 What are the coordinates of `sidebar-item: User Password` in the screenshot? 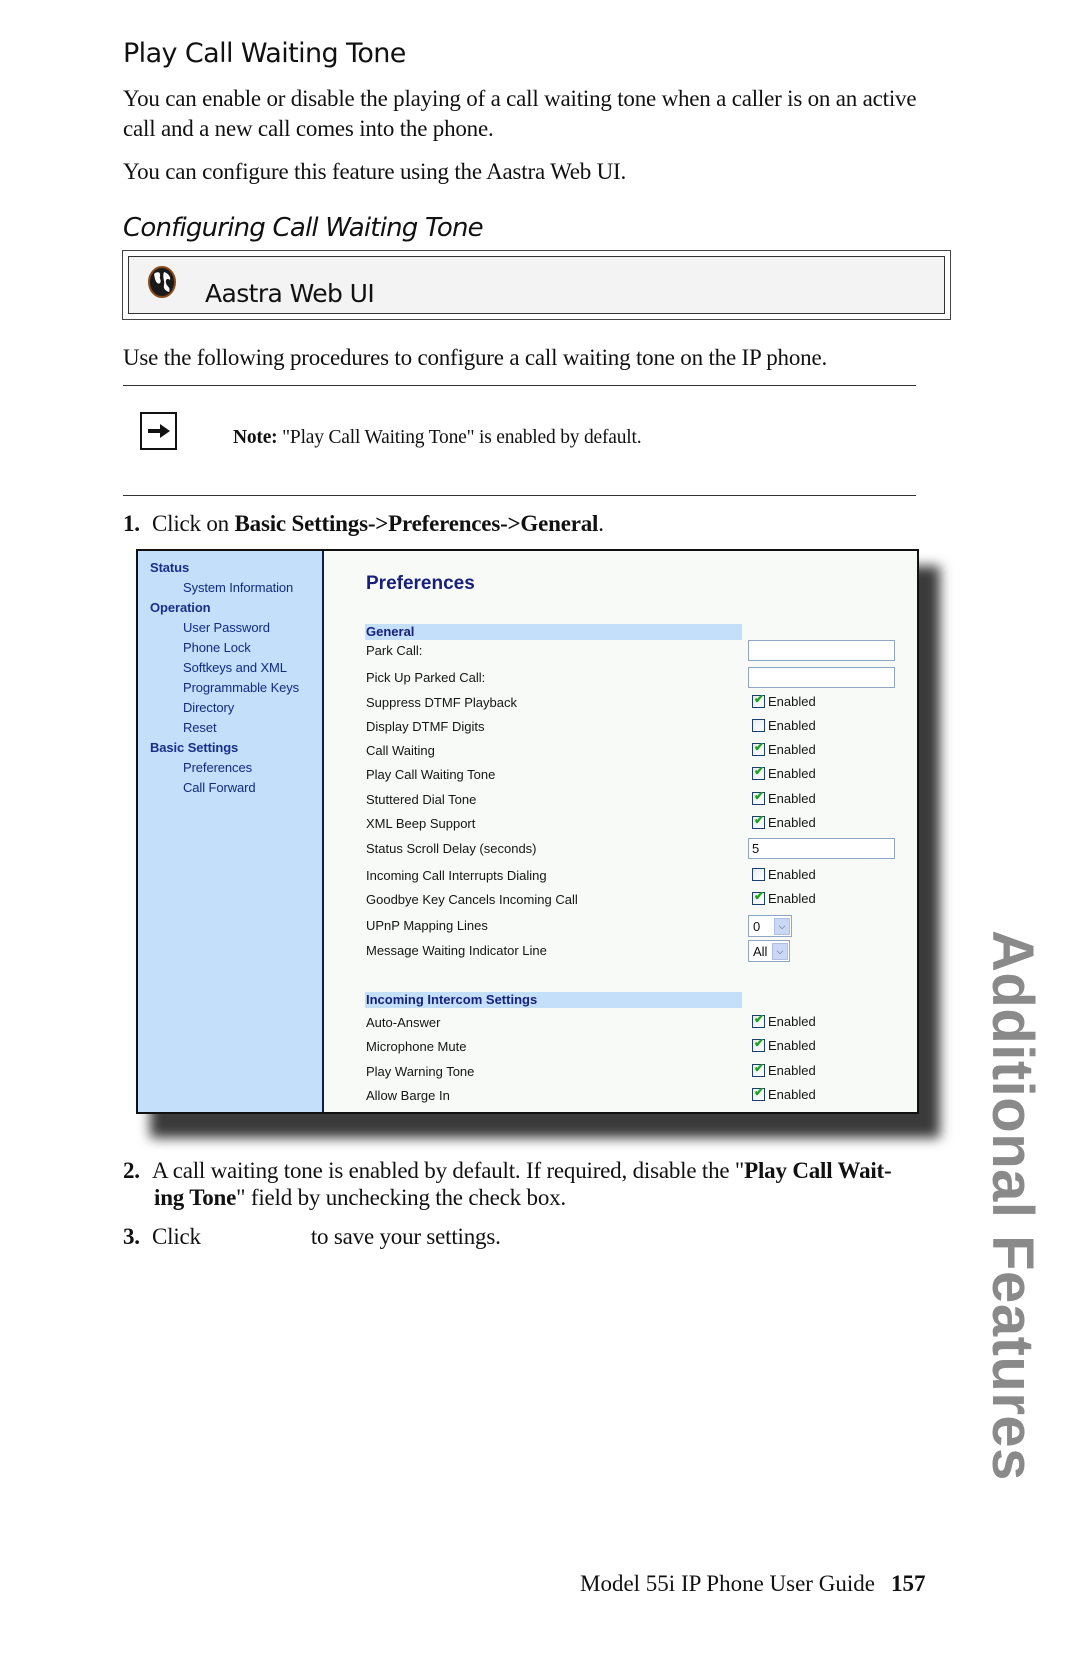 It's located at (226, 627).